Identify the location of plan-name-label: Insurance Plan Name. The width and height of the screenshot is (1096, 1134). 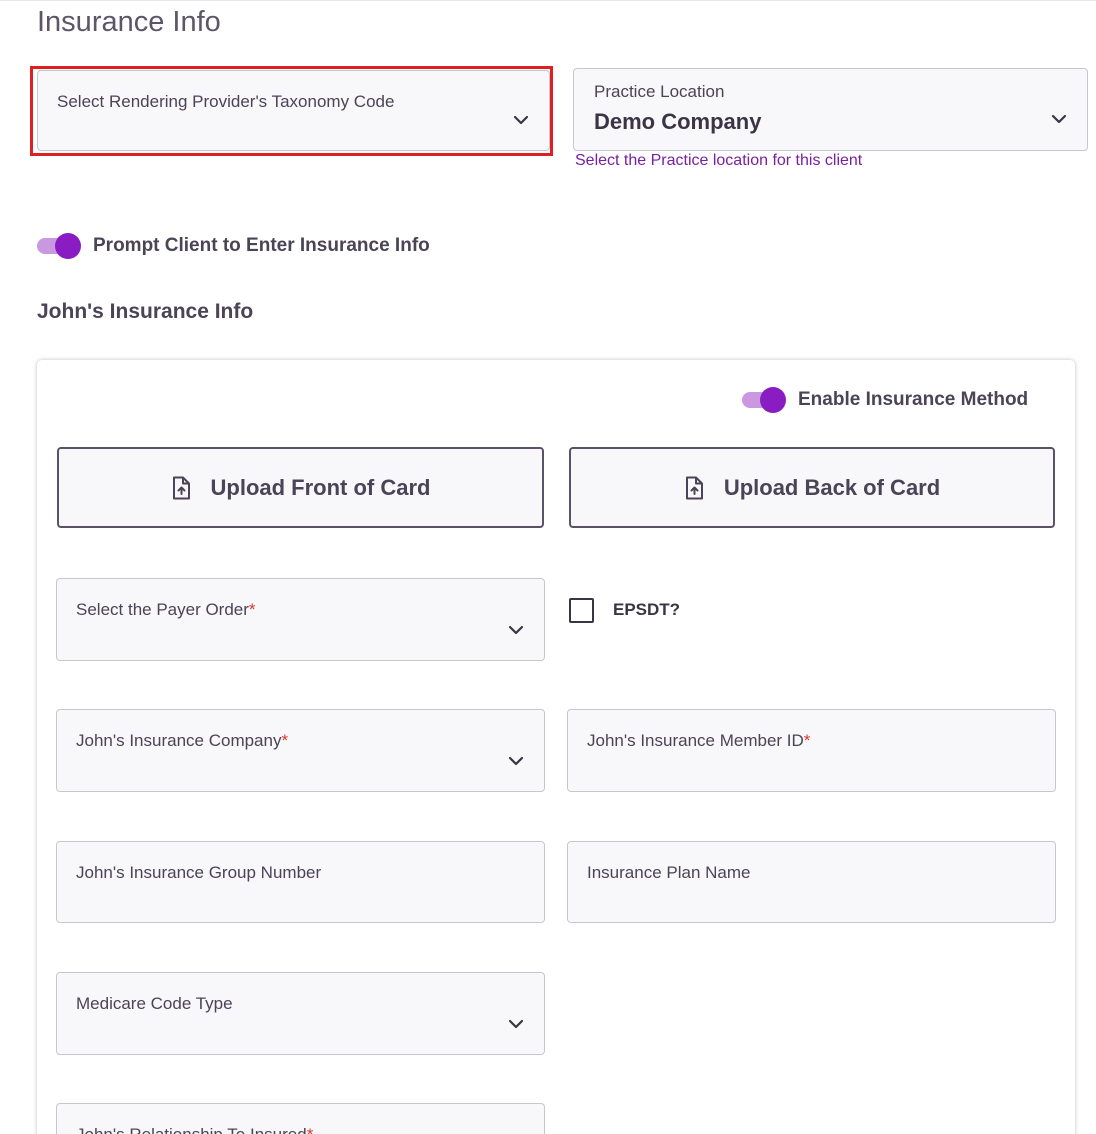
(669, 872).